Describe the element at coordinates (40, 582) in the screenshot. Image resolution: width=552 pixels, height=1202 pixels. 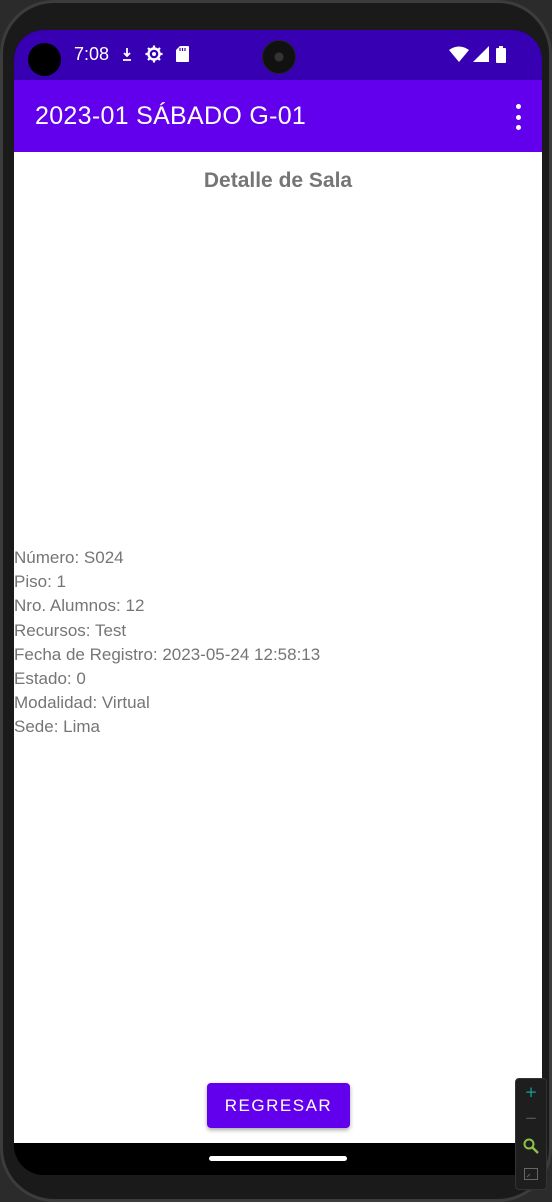
I see `detail-piso: Piso: 1` at that location.